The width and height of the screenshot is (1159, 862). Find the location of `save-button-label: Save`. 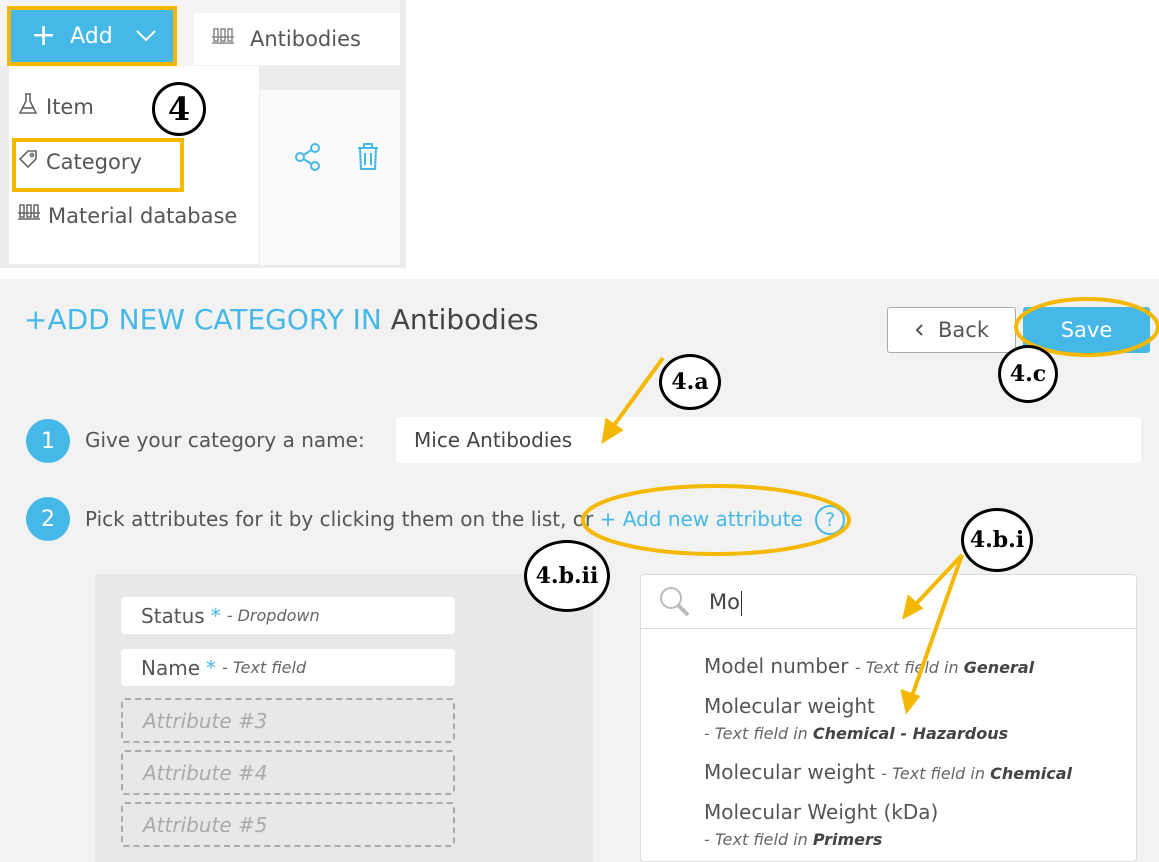

save-button-label: Save is located at coordinates (1086, 330).